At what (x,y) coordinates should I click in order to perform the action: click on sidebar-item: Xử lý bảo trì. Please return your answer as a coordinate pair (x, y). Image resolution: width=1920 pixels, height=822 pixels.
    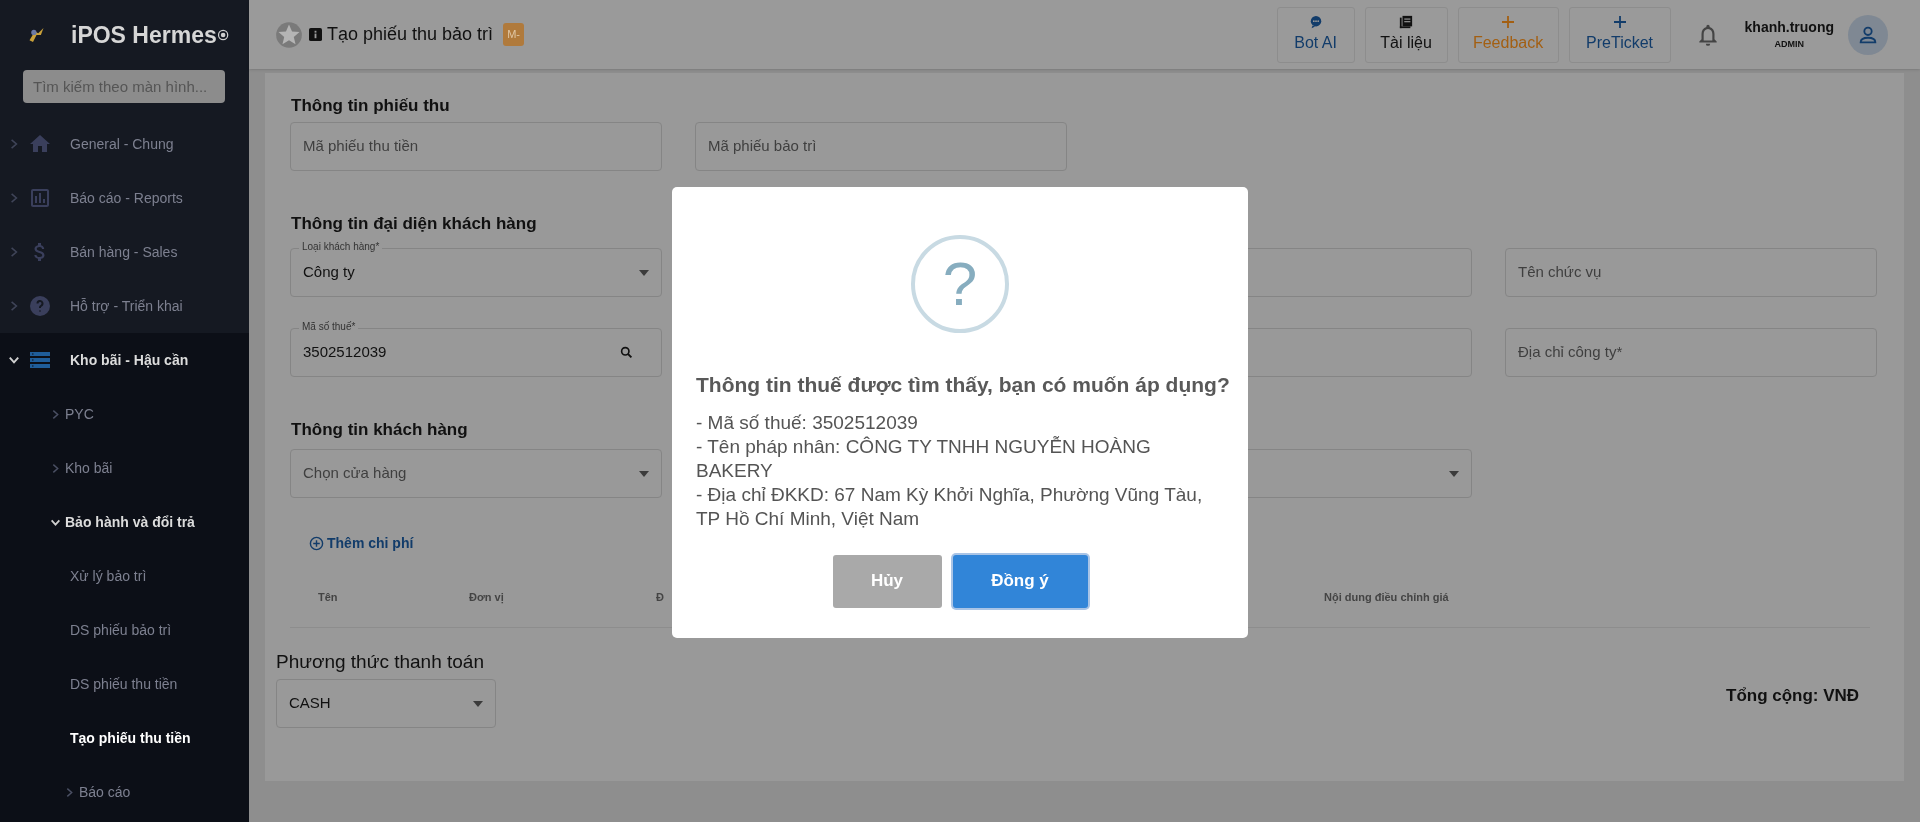
    Looking at the image, I should click on (108, 576).